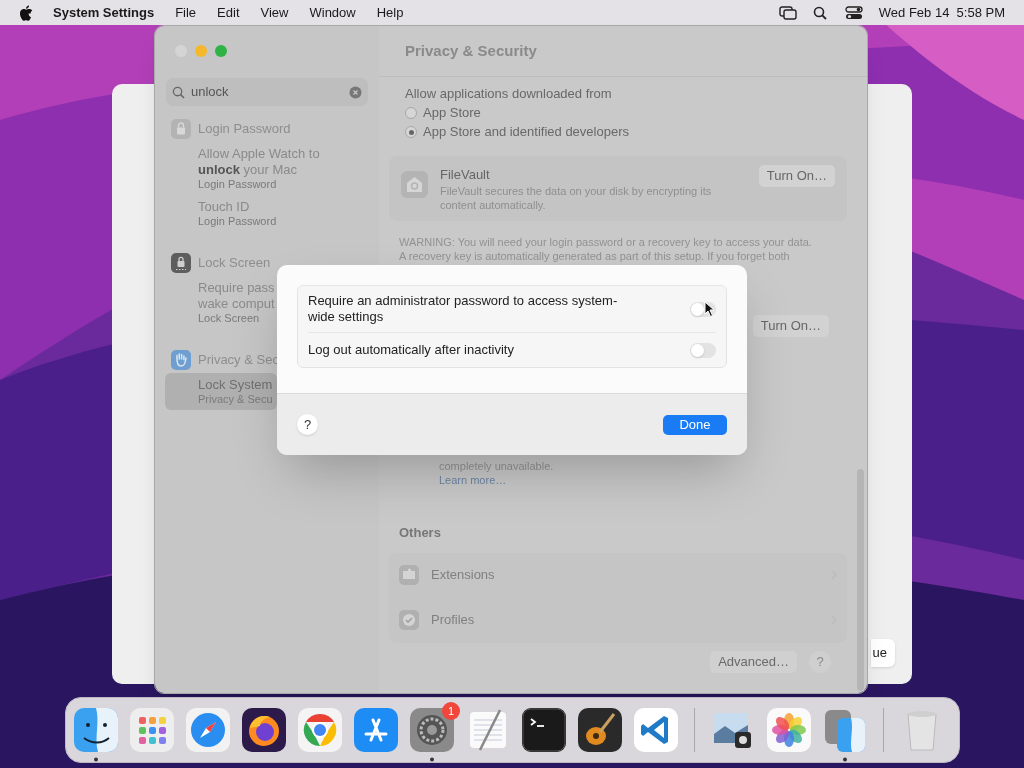  I want to click on search-result: Allow Apple Watch to unlock your Mac Login Password, so click(267, 168).